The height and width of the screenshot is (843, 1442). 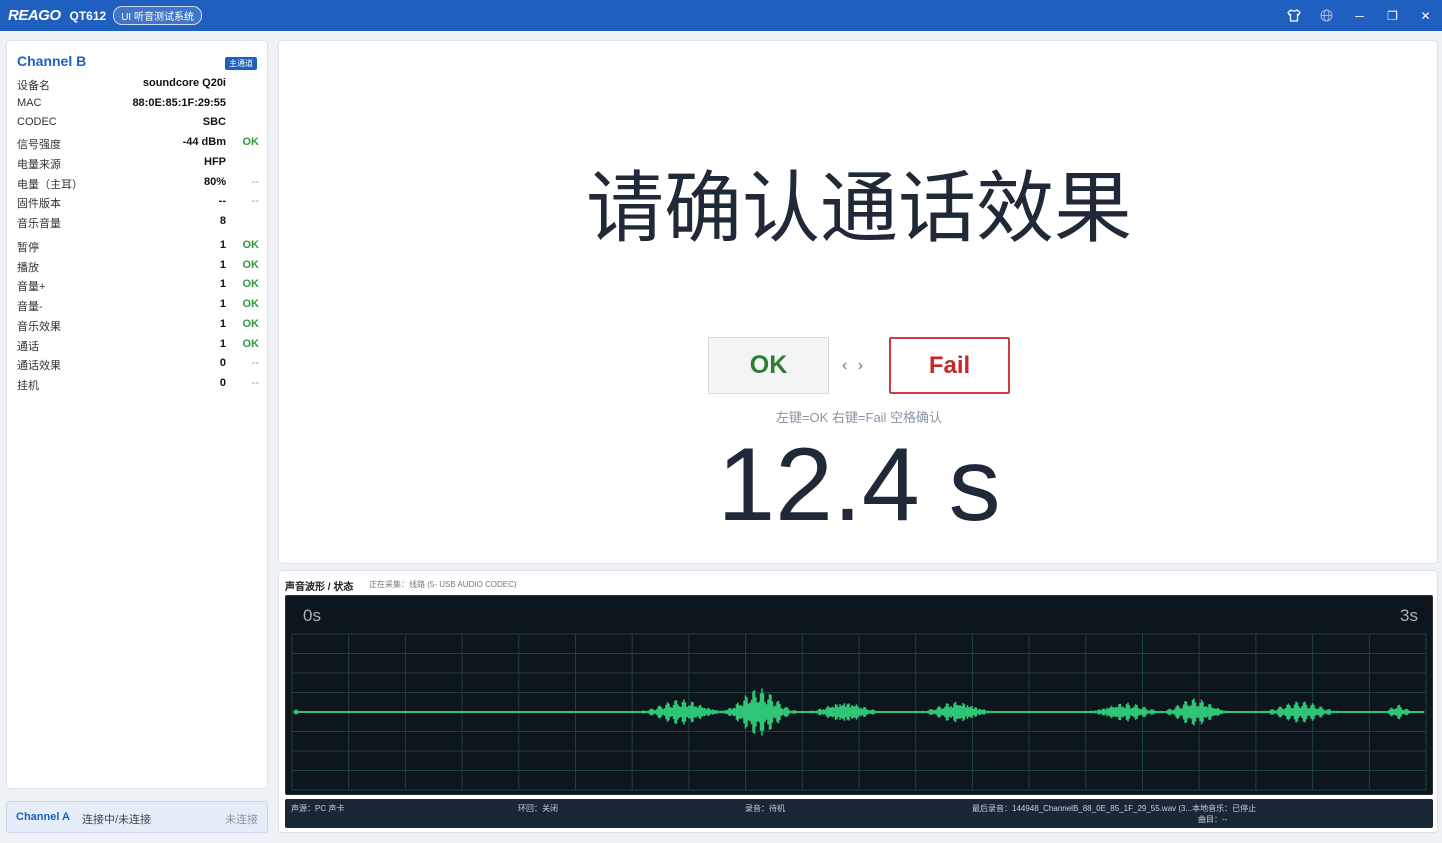 I want to click on key-hint: 左键=OK 右键=Fail 空格确认, so click(x=859, y=417).